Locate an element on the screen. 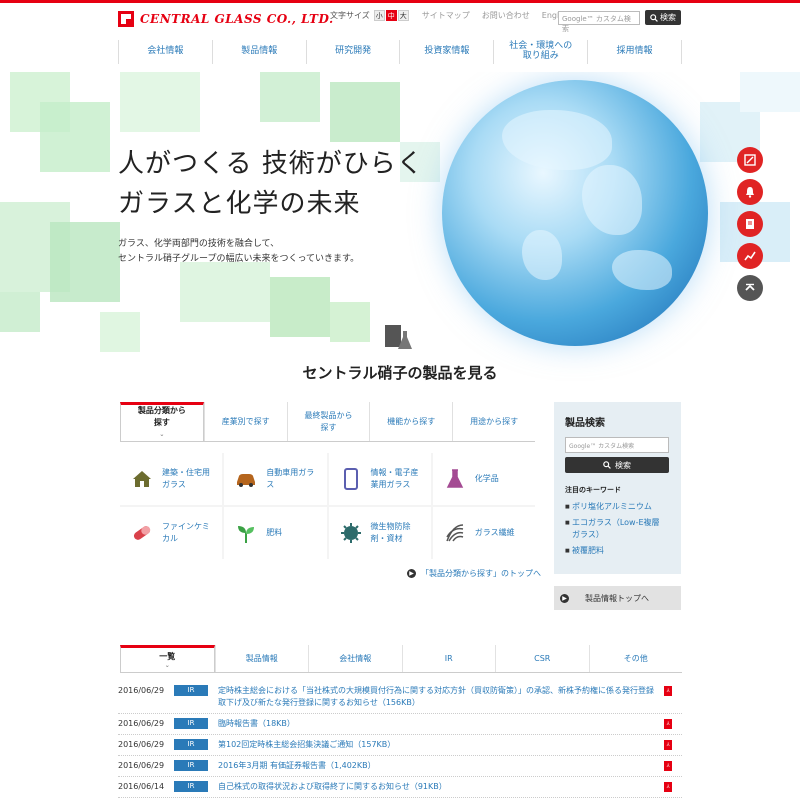 The width and height of the screenshot is (800, 800). news-title-link: 臨時報告書（18KB） is located at coordinates (450, 724).